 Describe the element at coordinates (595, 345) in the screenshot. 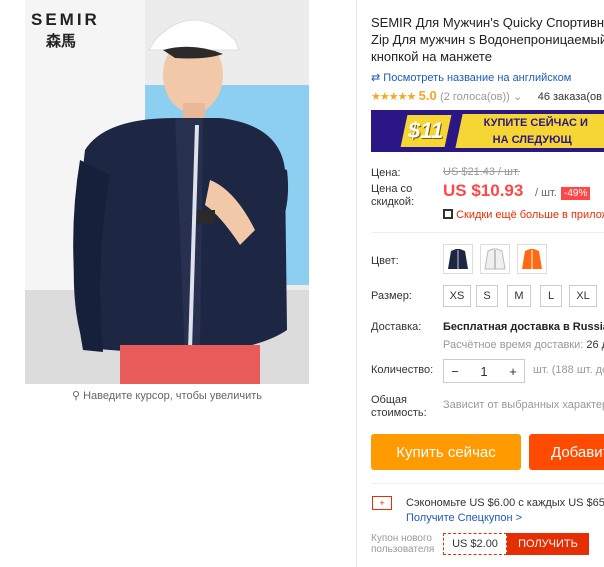

I see `delivery-time-value: 26 дн` at that location.